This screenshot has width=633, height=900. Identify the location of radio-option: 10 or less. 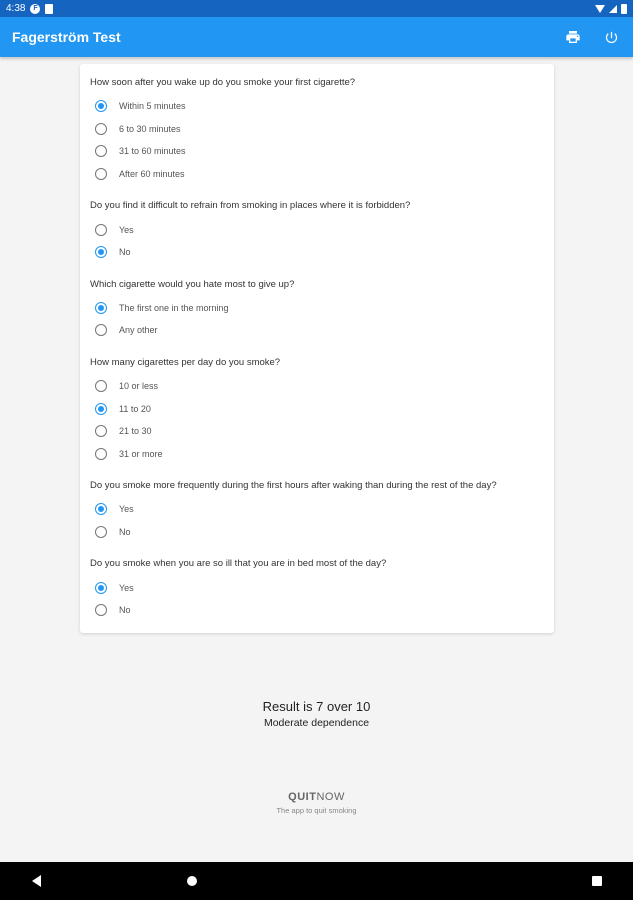
(317, 386).